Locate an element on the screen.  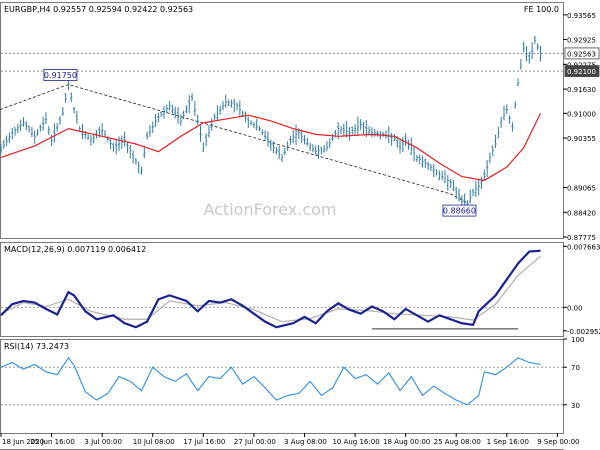
rsi-y-tick-label: 70 is located at coordinates (575, 368).